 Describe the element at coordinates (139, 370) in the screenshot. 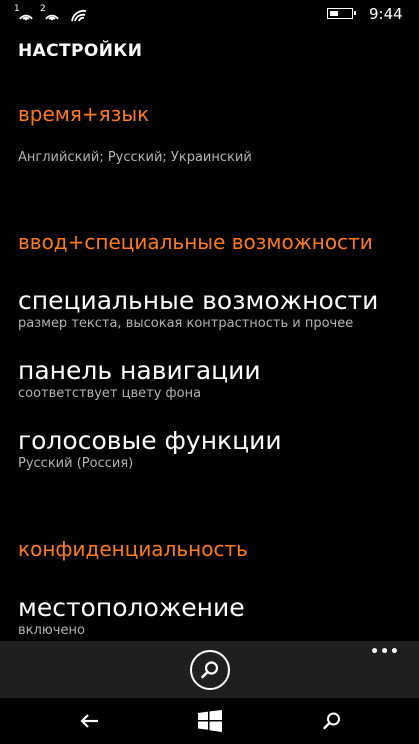

I see `setting-item-title: панель навигации` at that location.